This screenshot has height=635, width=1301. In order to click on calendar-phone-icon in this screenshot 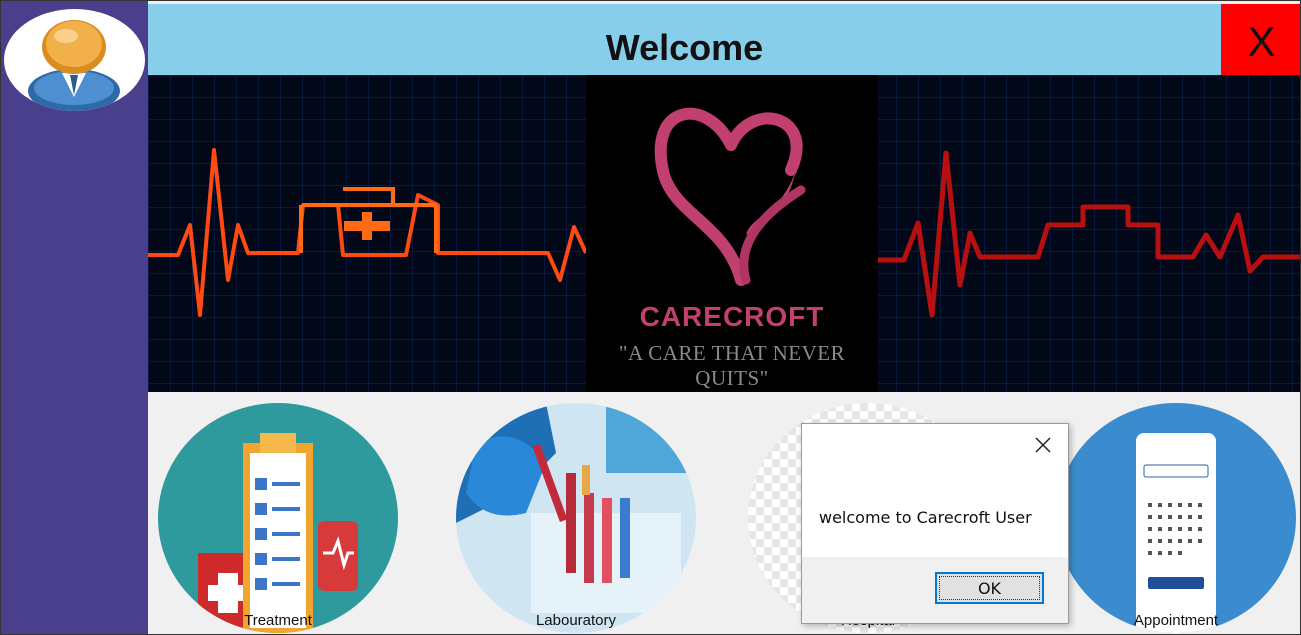, I will do `click(1176, 518)`.